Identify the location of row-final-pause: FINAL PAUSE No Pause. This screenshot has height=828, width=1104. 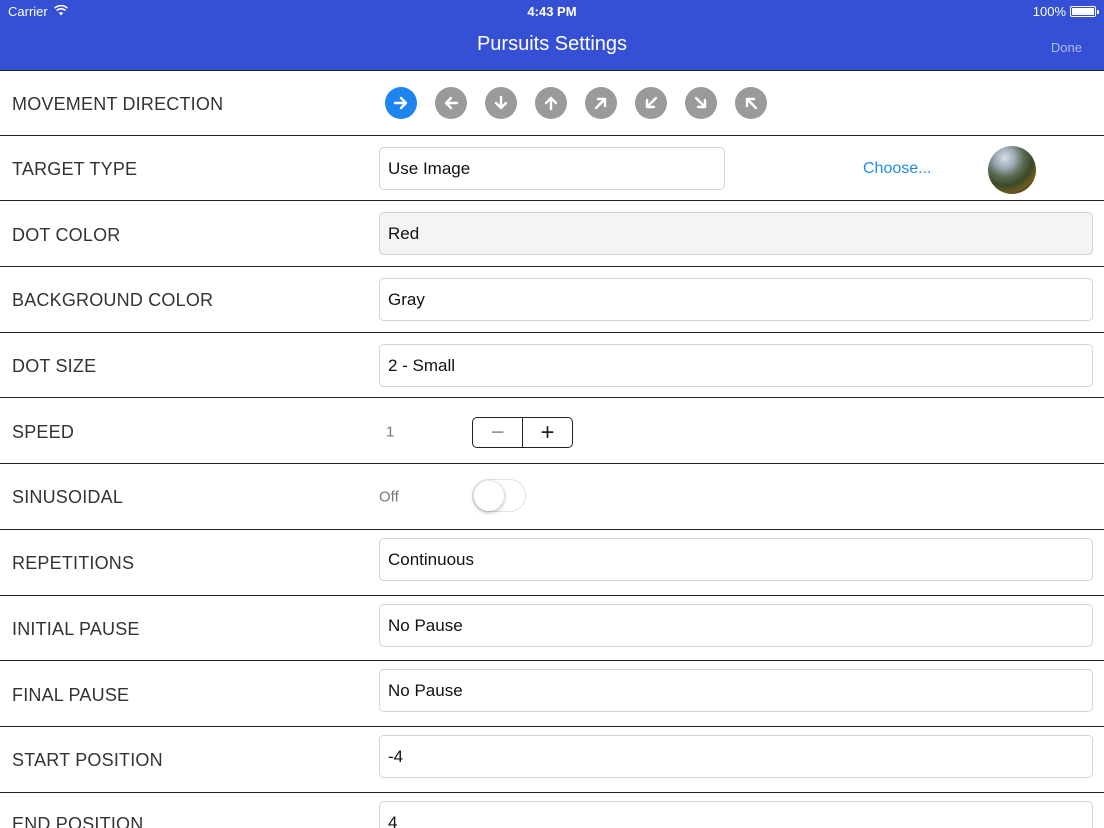
(552, 694).